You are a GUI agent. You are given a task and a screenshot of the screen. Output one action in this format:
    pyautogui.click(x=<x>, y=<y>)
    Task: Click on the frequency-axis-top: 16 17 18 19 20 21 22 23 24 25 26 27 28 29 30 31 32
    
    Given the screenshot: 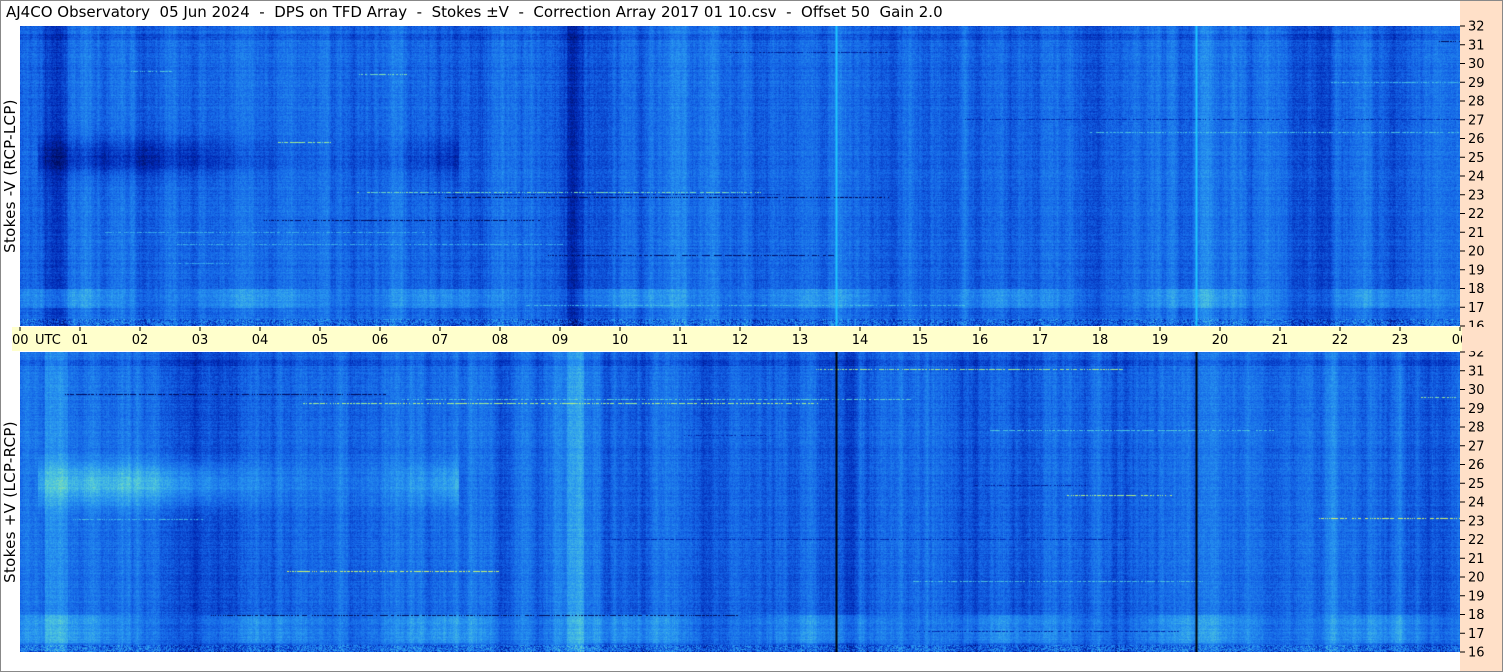 What is the action you would take?
    pyautogui.click(x=1481, y=163)
    